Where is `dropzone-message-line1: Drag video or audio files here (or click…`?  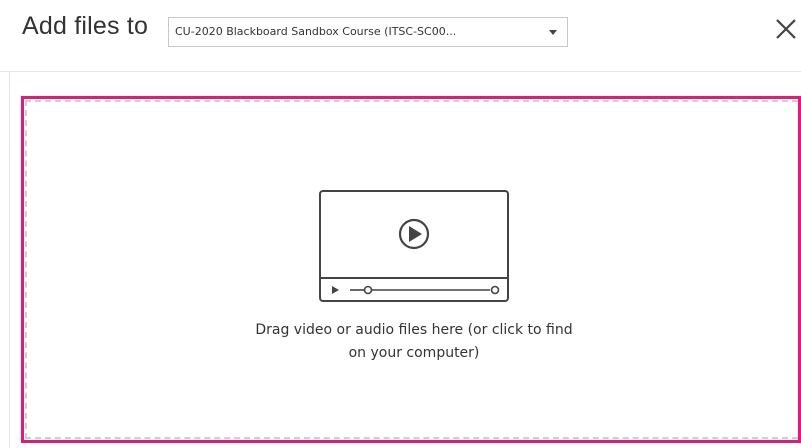
dropzone-message-line1: Drag video or audio files here (or click… is located at coordinates (414, 330).